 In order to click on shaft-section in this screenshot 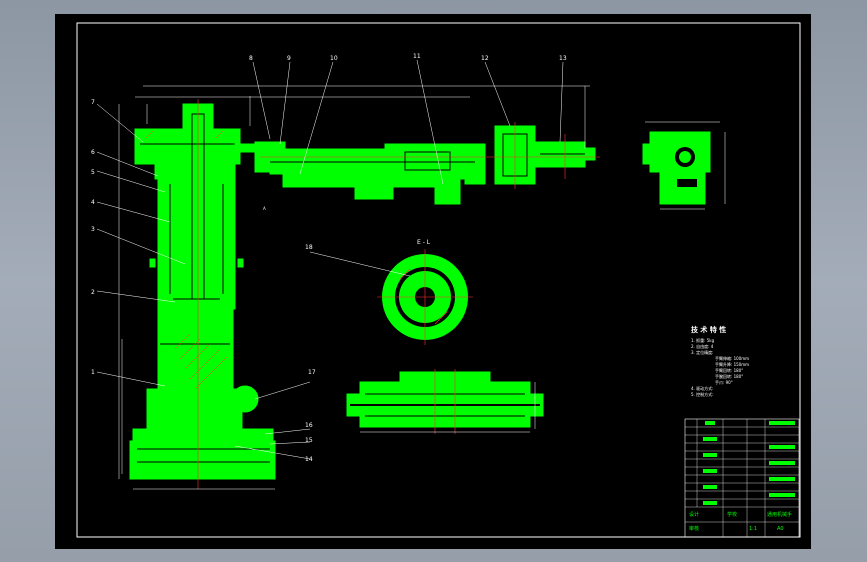, I will do `click(445, 399)`.